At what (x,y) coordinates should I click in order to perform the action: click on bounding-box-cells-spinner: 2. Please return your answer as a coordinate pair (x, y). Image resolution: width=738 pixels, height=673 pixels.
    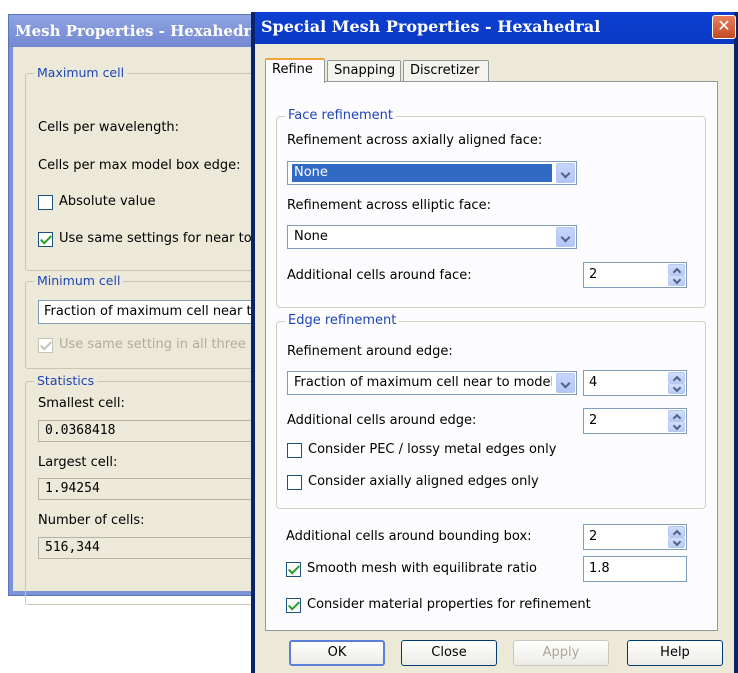
    Looking at the image, I should click on (635, 537).